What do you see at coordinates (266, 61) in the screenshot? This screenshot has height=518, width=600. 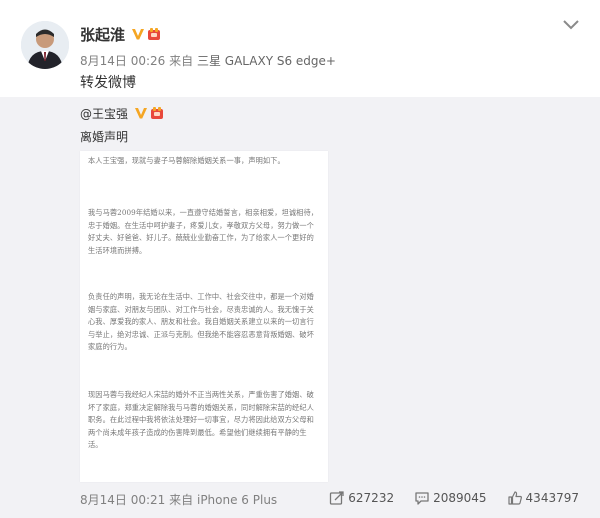 I see `source-device: 三星 GALAXY S6 edge+` at bounding box center [266, 61].